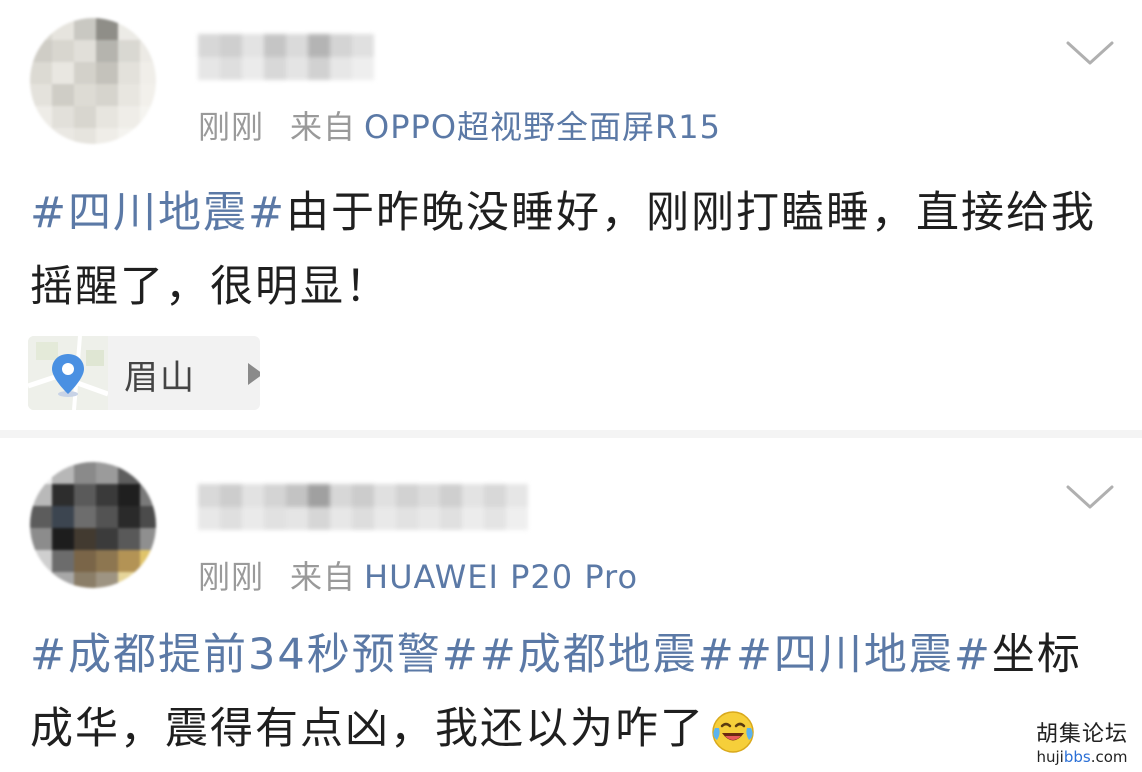 This screenshot has width=1142, height=772. Describe the element at coordinates (160, 378) in the screenshot. I see `location-label: 眉山` at that location.